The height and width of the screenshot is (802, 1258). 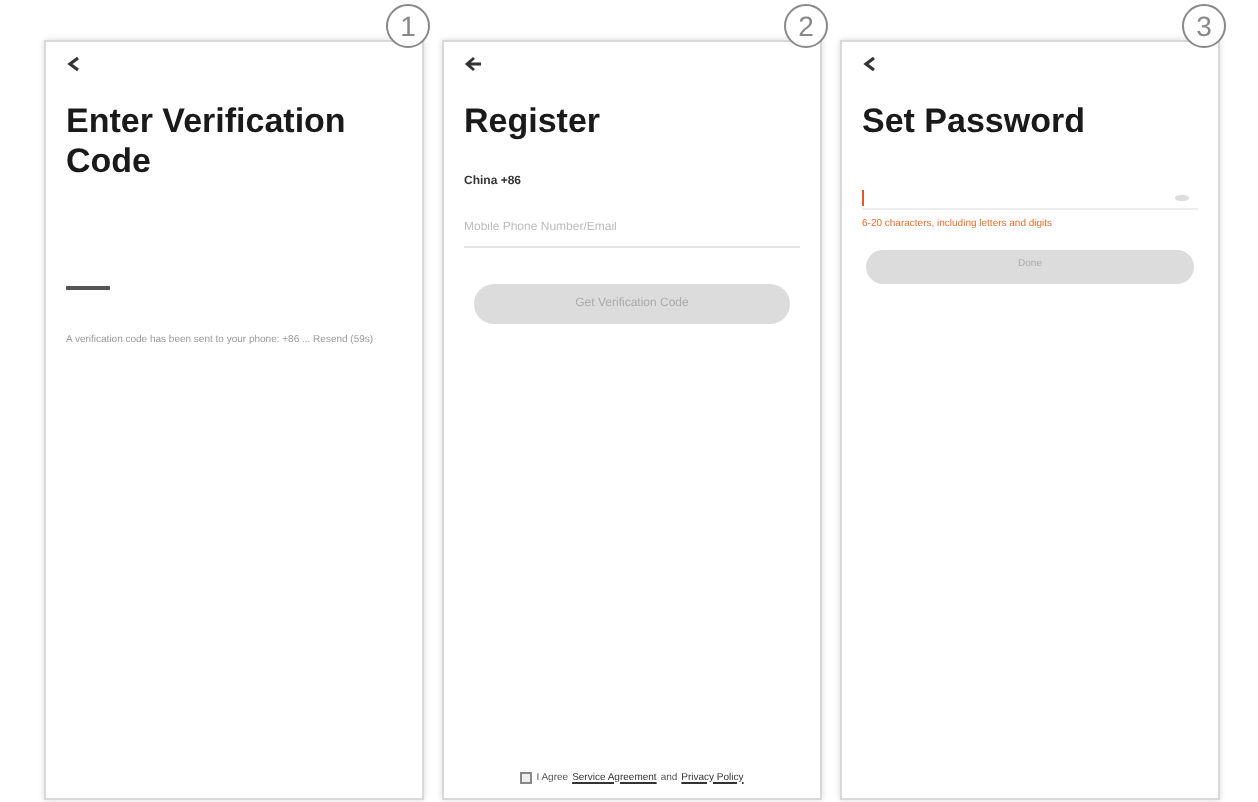 I want to click on step-number: 1, so click(x=408, y=26).